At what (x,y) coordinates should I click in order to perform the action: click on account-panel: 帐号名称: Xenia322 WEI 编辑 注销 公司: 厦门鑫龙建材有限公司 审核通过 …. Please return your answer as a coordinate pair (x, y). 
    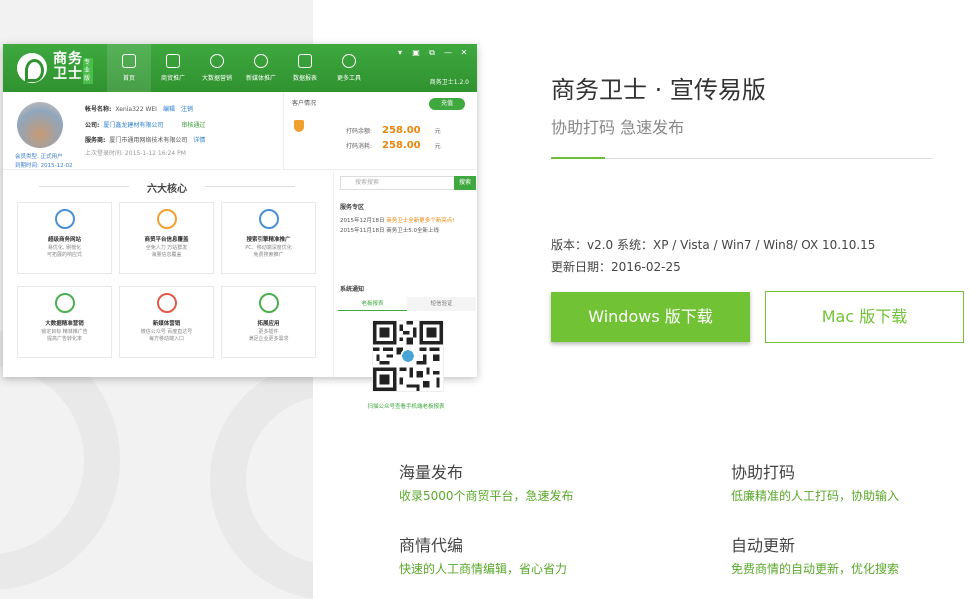
    Looking at the image, I should click on (142, 131).